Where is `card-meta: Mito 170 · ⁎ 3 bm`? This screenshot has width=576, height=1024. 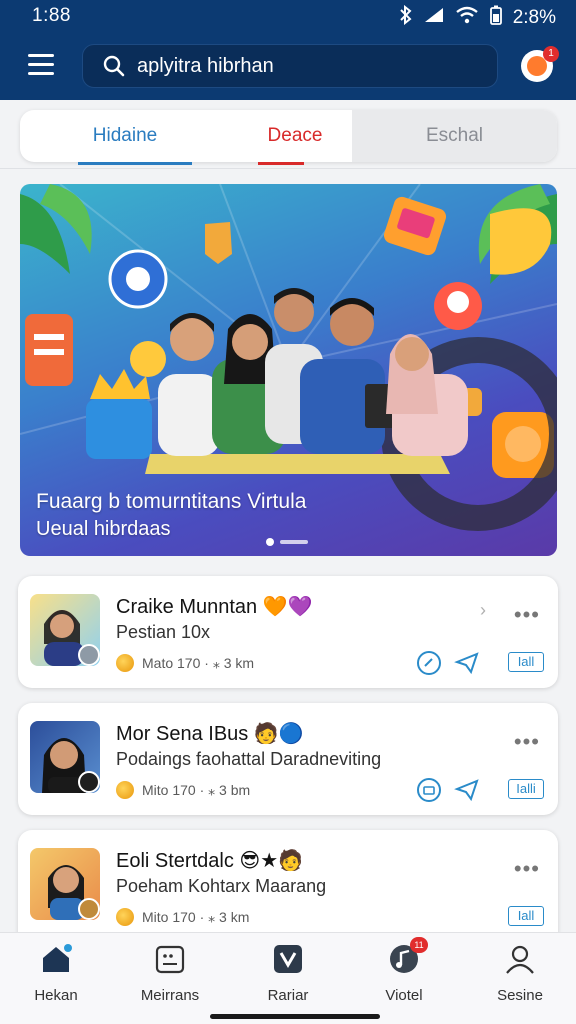
card-meta: Mito 170 · ⁎ 3 bm is located at coordinates (183, 790).